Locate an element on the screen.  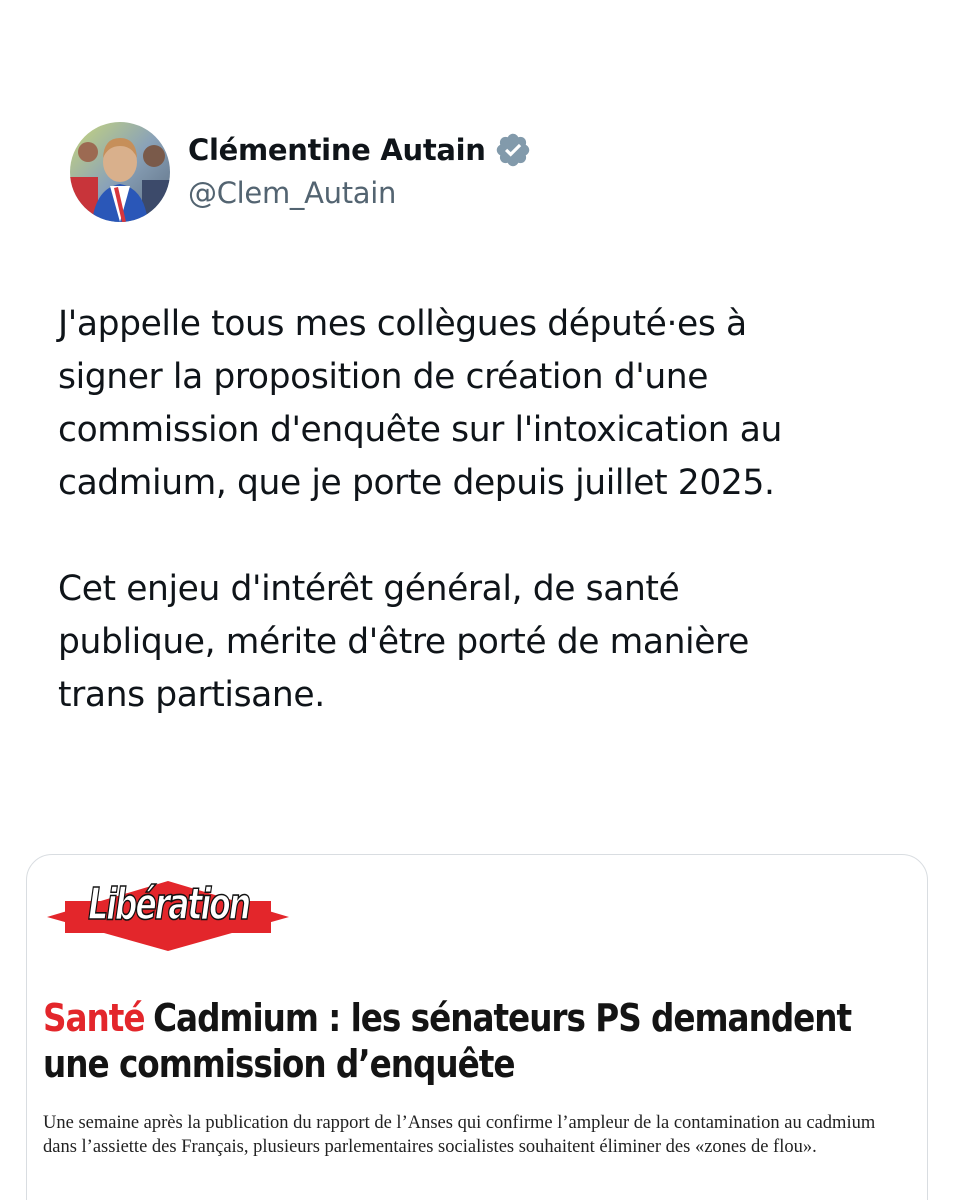
liberation-logo-text: Libération is located at coordinates (170, 904).